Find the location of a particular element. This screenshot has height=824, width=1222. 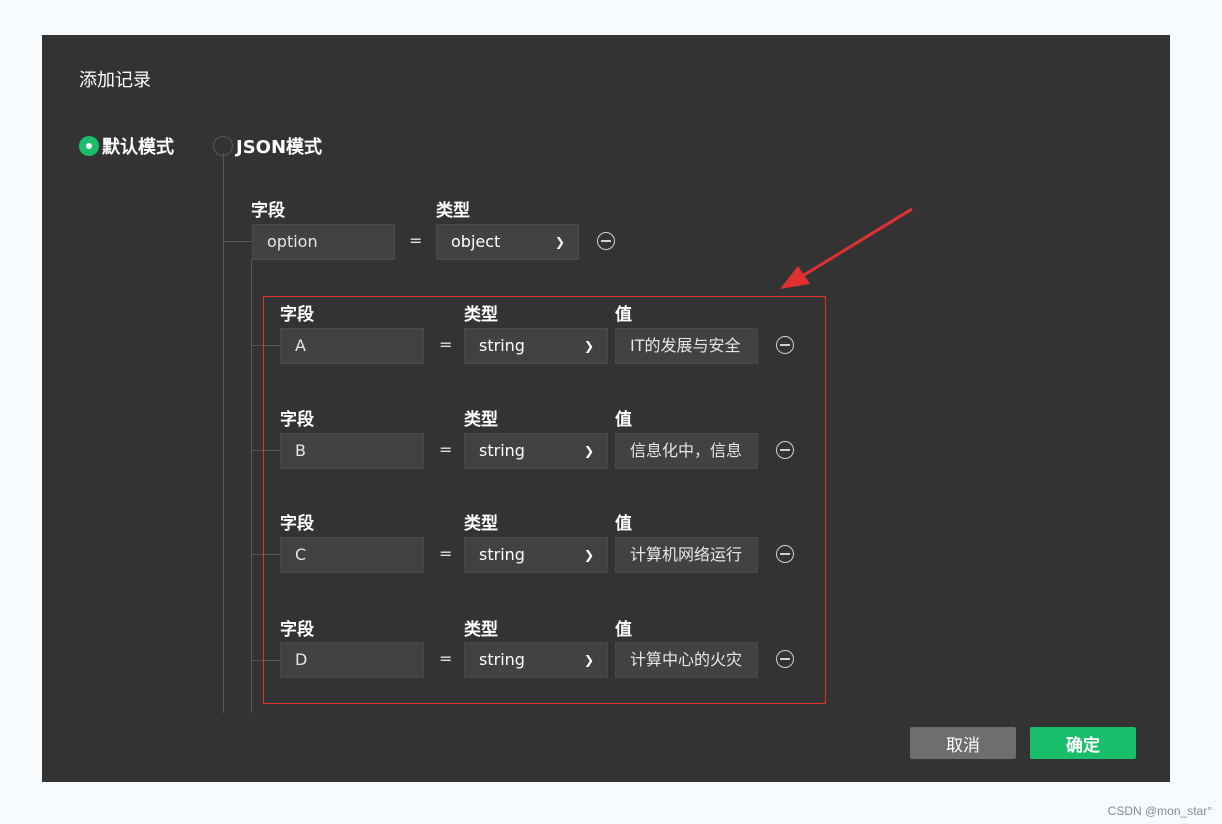

confirm-button: 确定 is located at coordinates (1083, 743).